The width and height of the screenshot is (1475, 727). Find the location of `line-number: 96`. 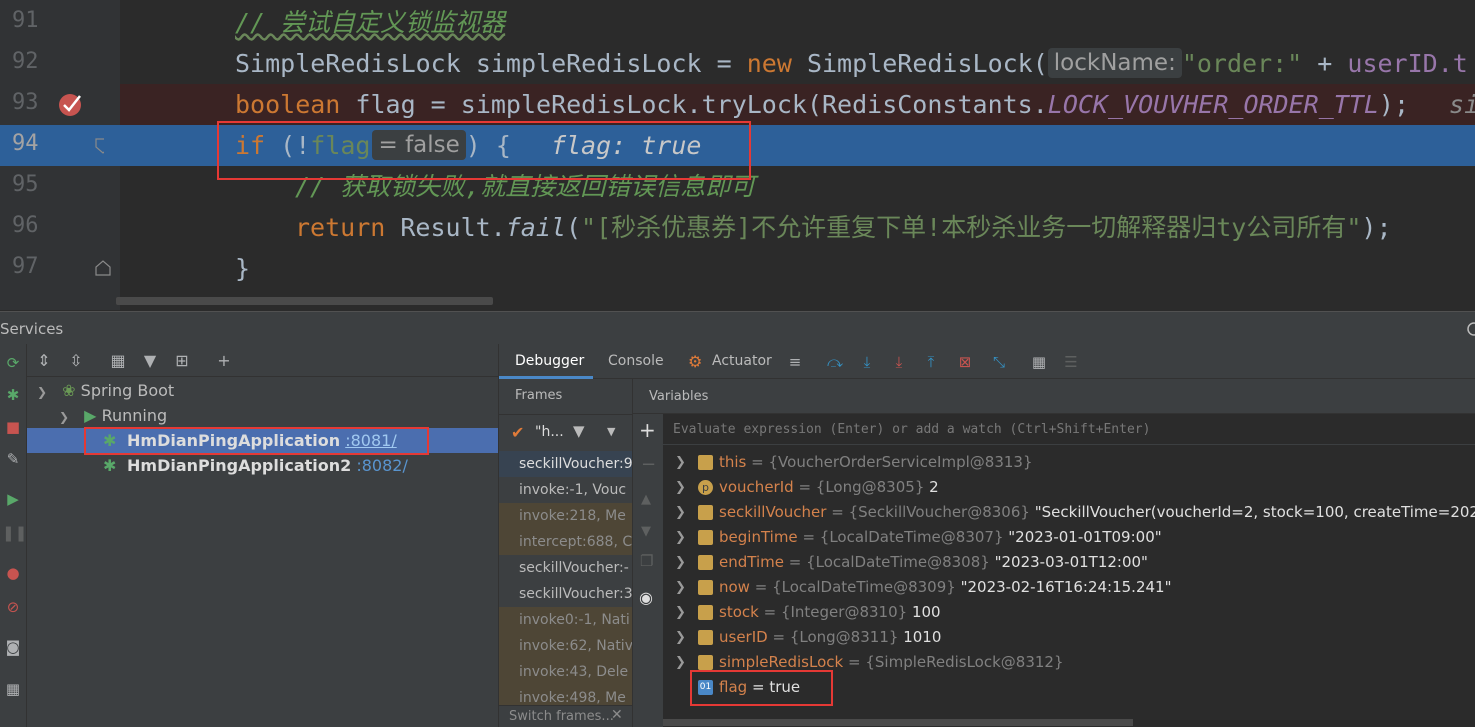

line-number: 96 is located at coordinates (25, 225).